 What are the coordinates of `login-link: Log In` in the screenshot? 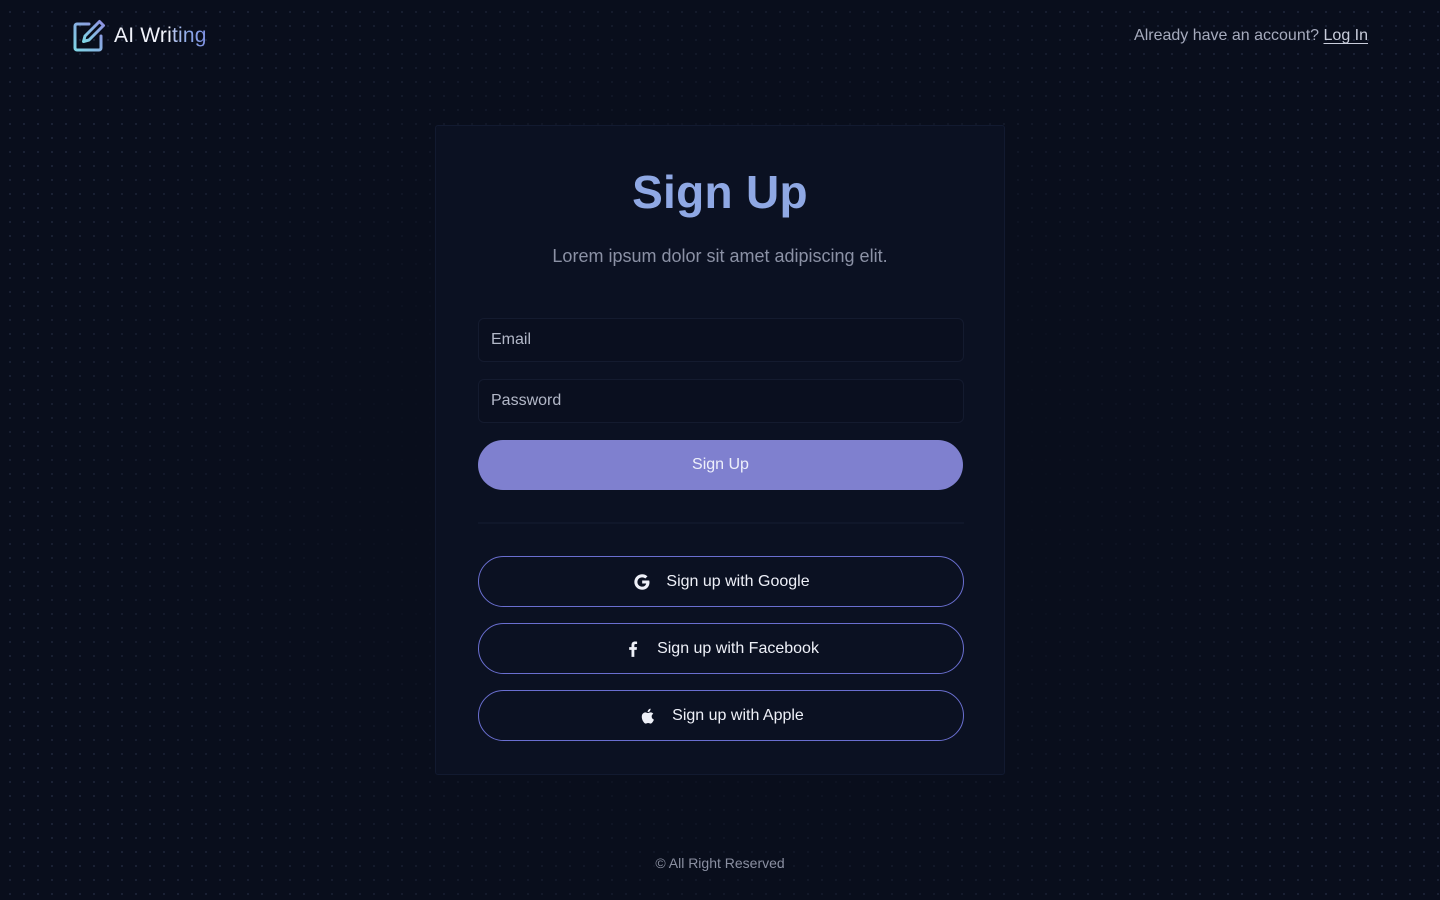 It's located at (1346, 35).